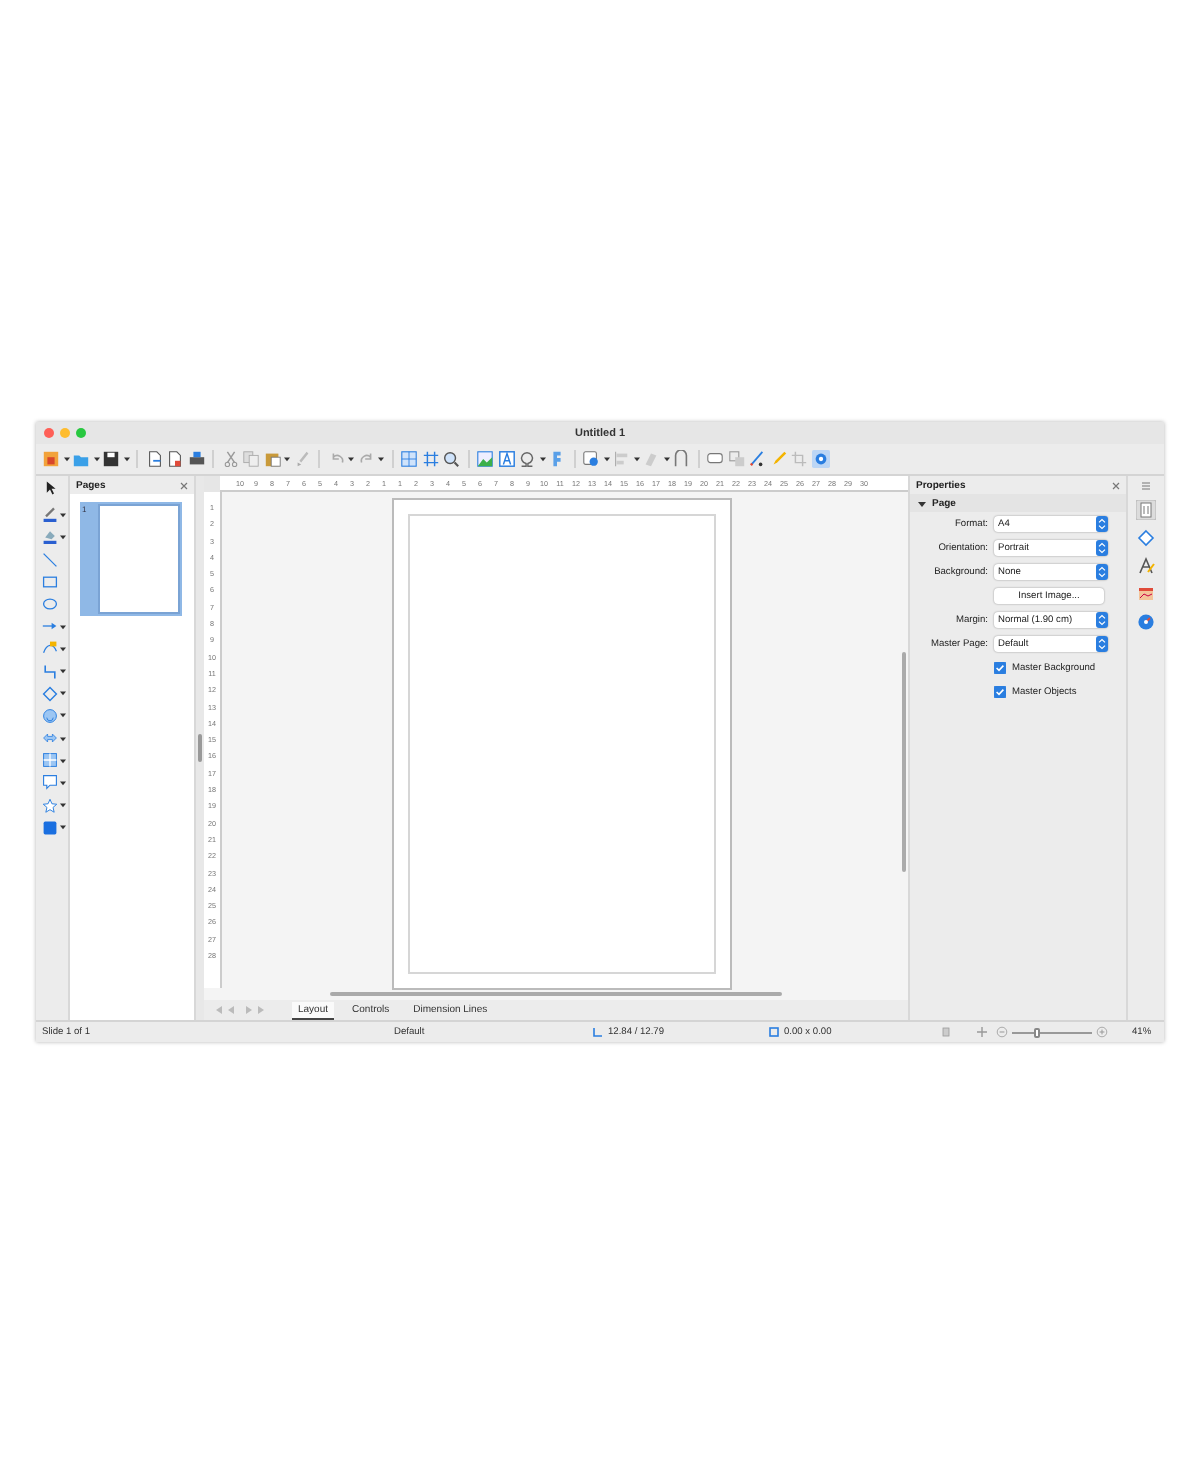  What do you see at coordinates (50, 559) in the screenshot?
I see `line-icon` at bounding box center [50, 559].